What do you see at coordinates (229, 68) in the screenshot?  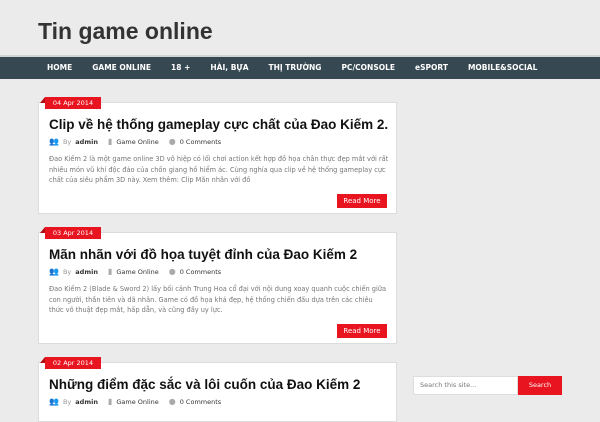 I see `nav-hai-bua: HÀI, BỰA` at bounding box center [229, 68].